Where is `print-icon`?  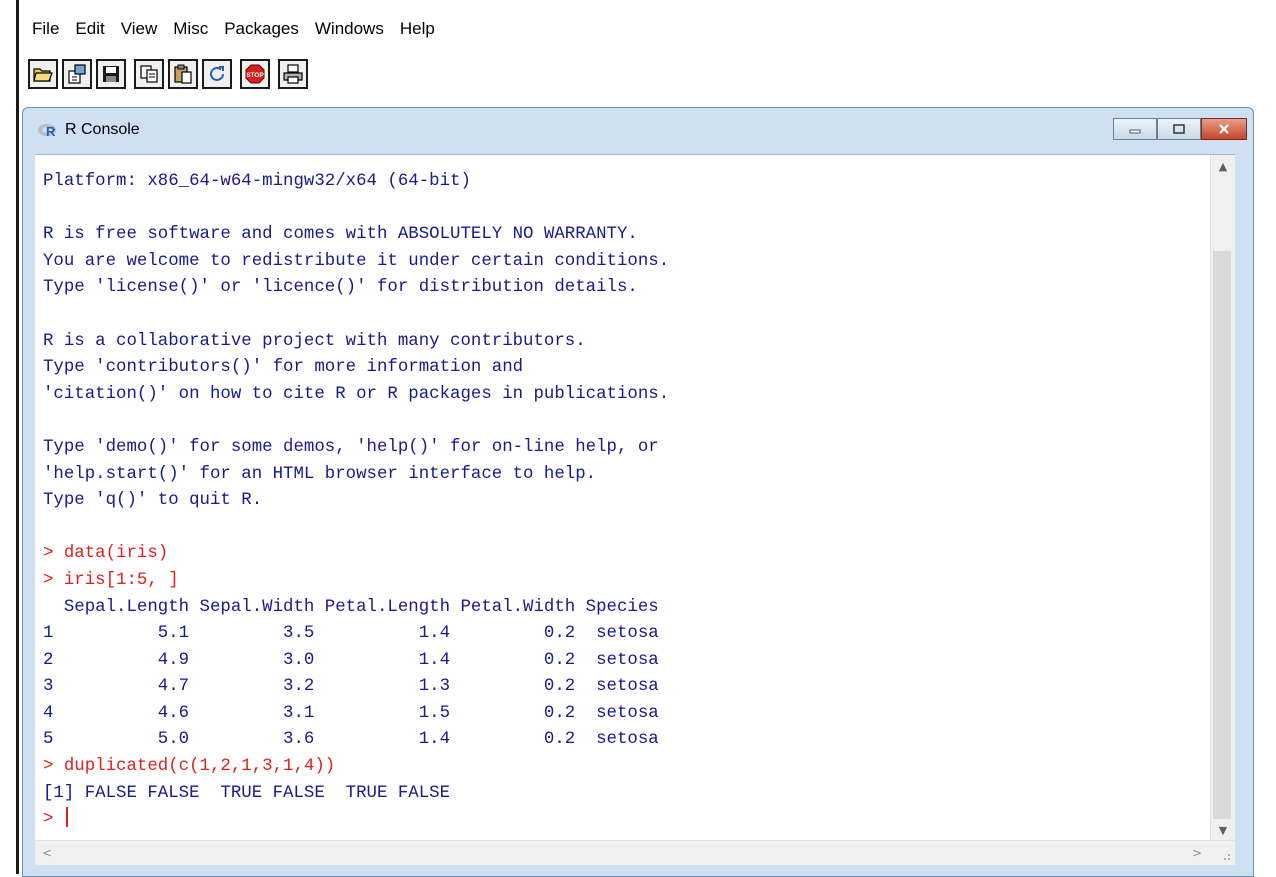 print-icon is located at coordinates (293, 74).